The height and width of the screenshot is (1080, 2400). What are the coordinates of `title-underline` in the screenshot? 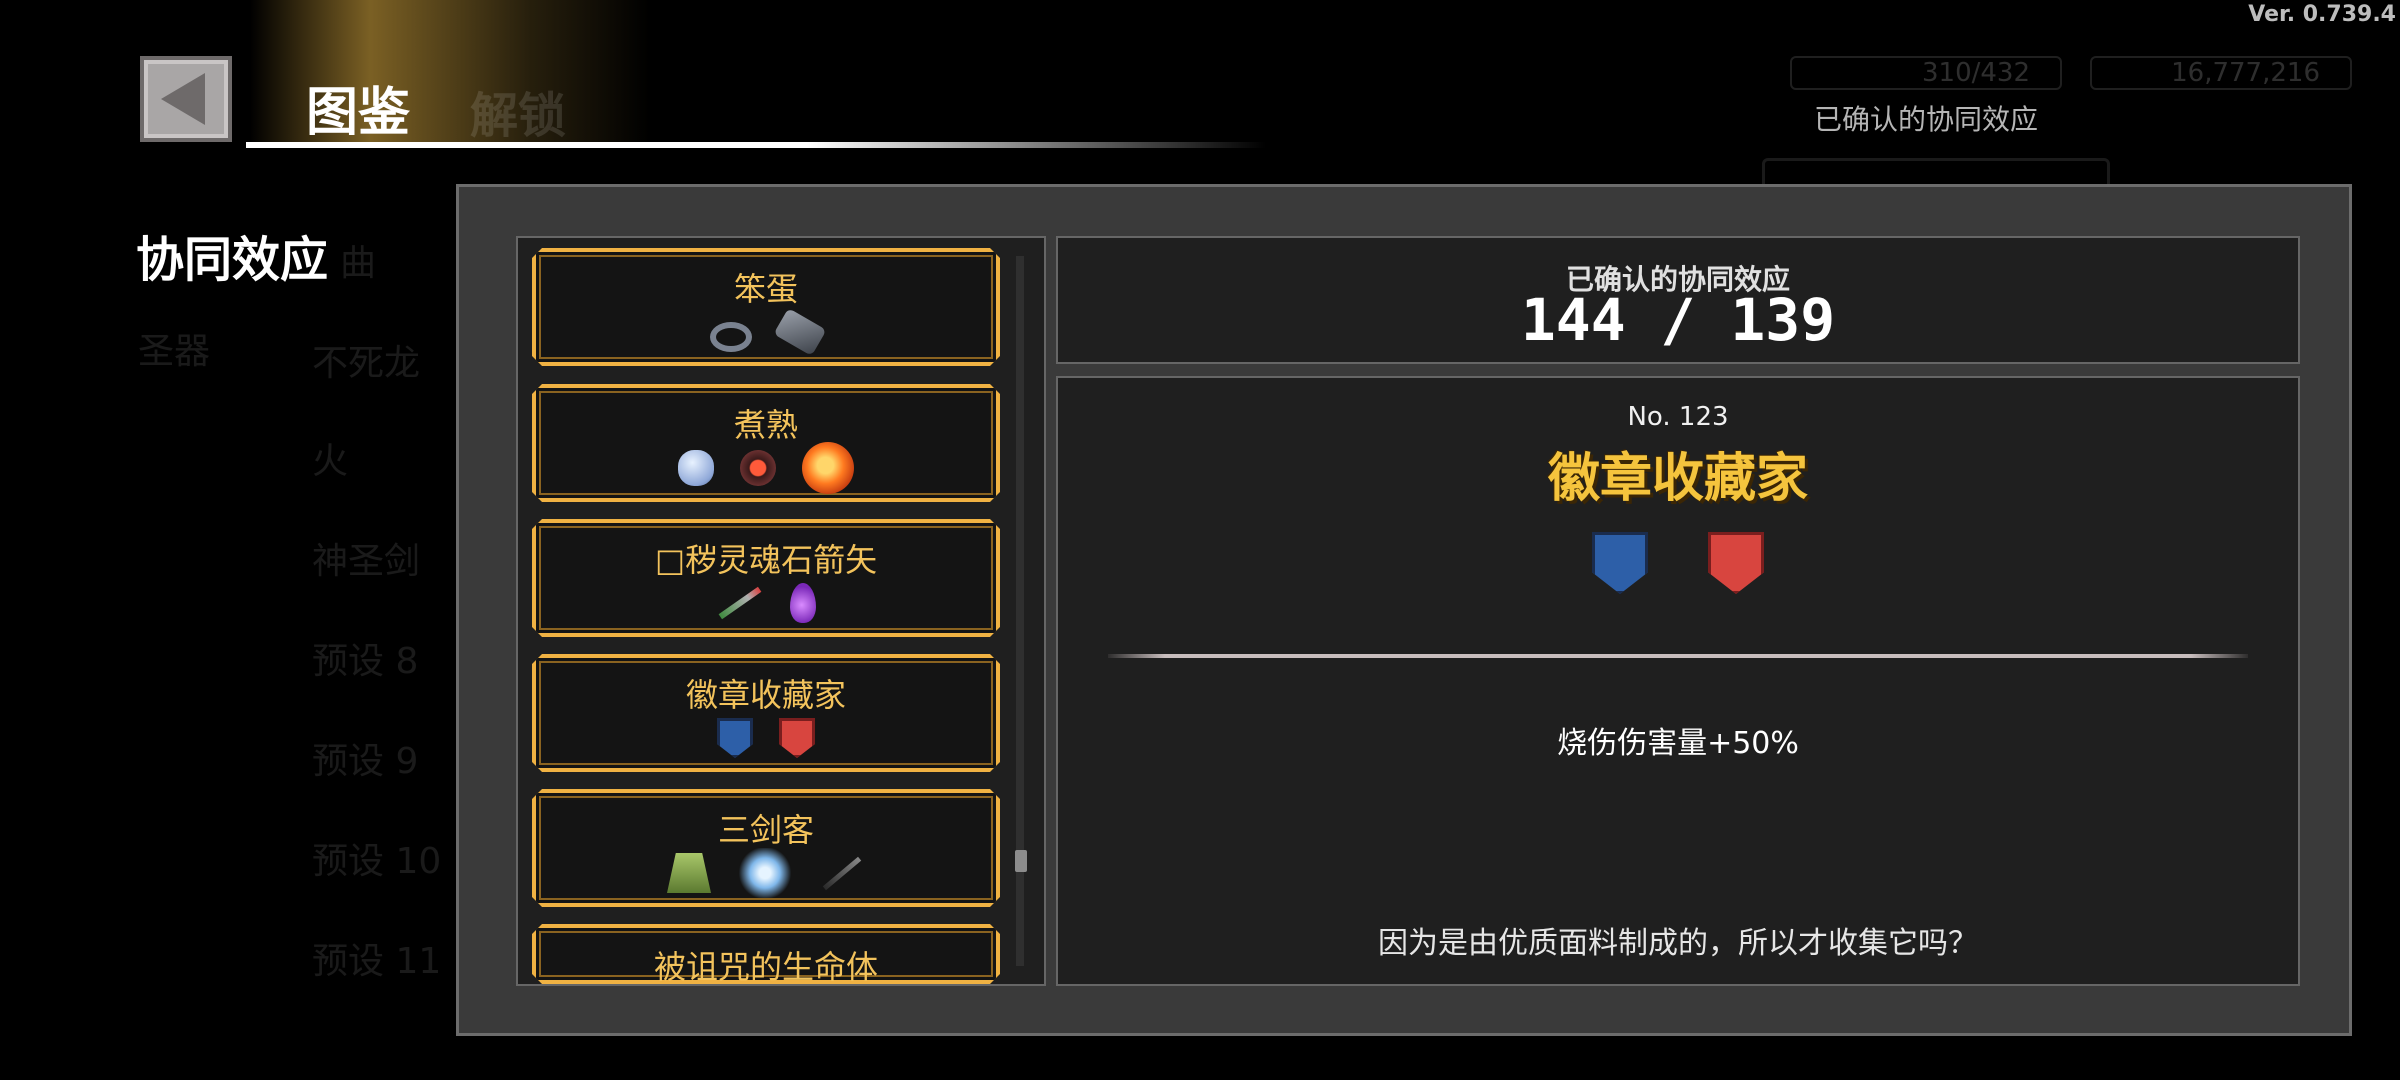 It's located at (756, 145).